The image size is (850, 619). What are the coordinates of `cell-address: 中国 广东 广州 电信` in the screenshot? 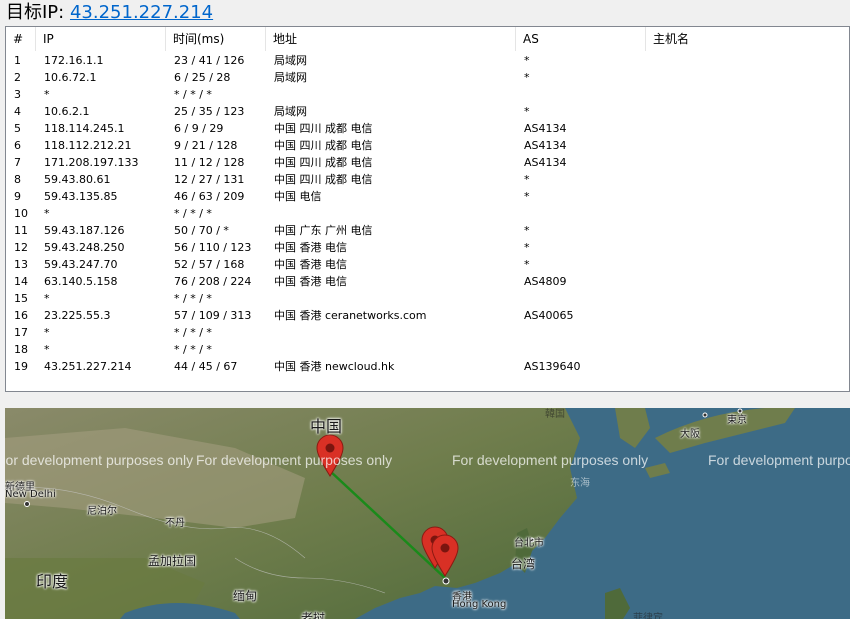 It's located at (323, 230).